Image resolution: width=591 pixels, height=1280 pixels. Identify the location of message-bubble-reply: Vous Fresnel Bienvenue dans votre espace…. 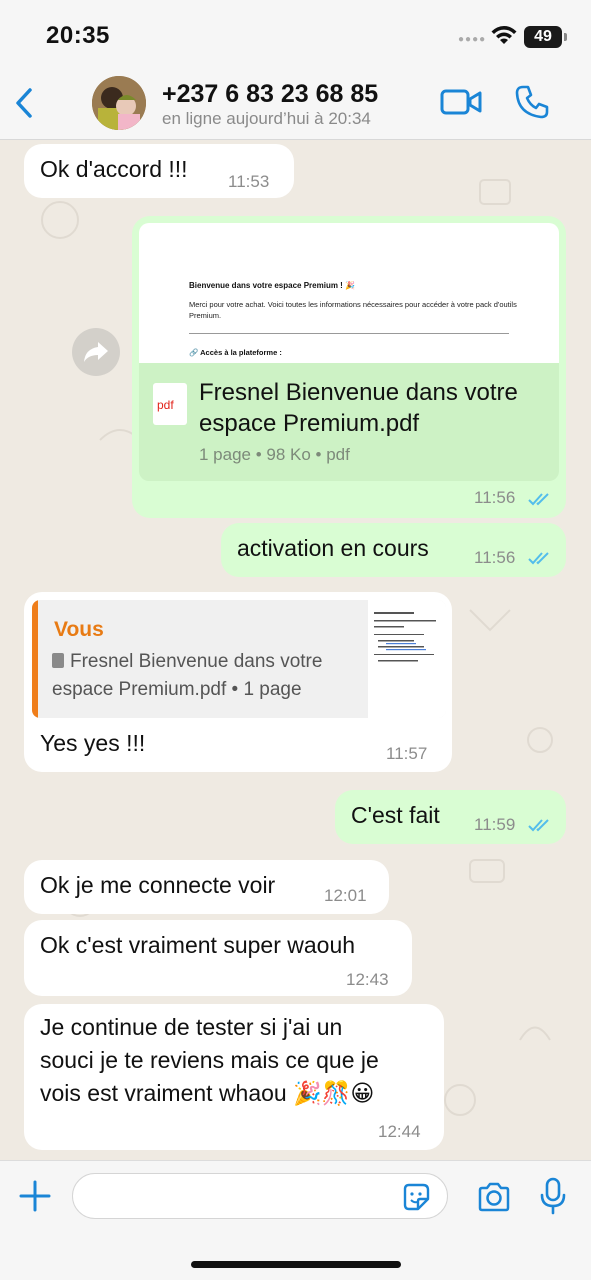
(238, 682).